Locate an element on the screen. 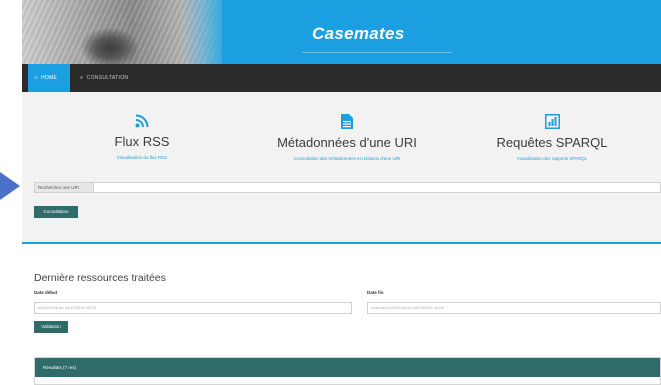 This screenshot has width=661, height=385. app-title: Casemates is located at coordinates (358, 33).